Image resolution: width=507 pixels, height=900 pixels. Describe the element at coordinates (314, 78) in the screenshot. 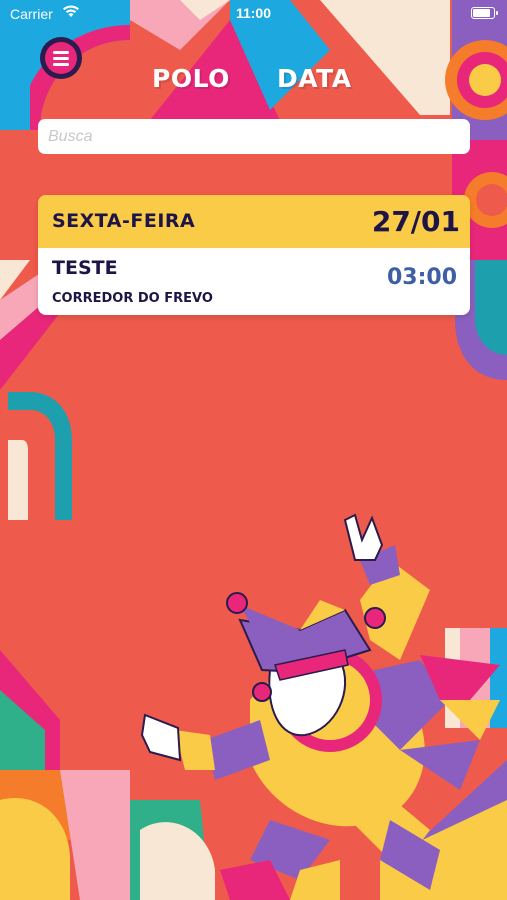

I see `header-title-right: DATA` at that location.